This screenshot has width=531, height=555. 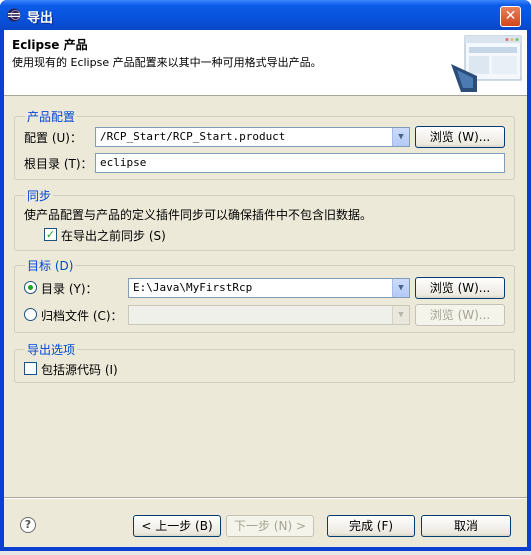 I want to click on export-options-group: 导出选项 包括源代码 (I), so click(x=264, y=362).